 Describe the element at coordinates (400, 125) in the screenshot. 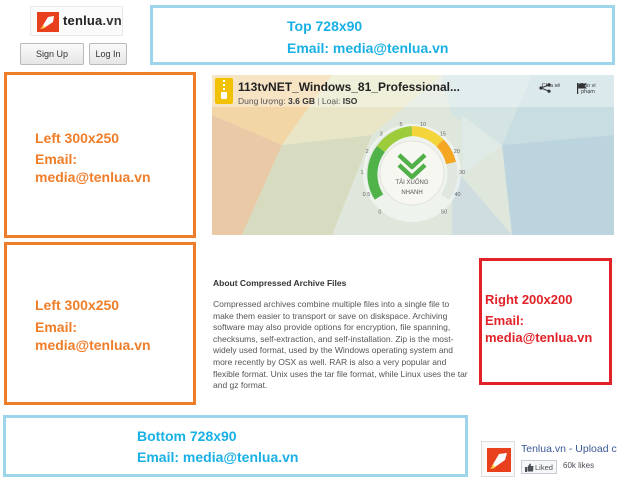

I see `speed-mark-label: 5` at that location.